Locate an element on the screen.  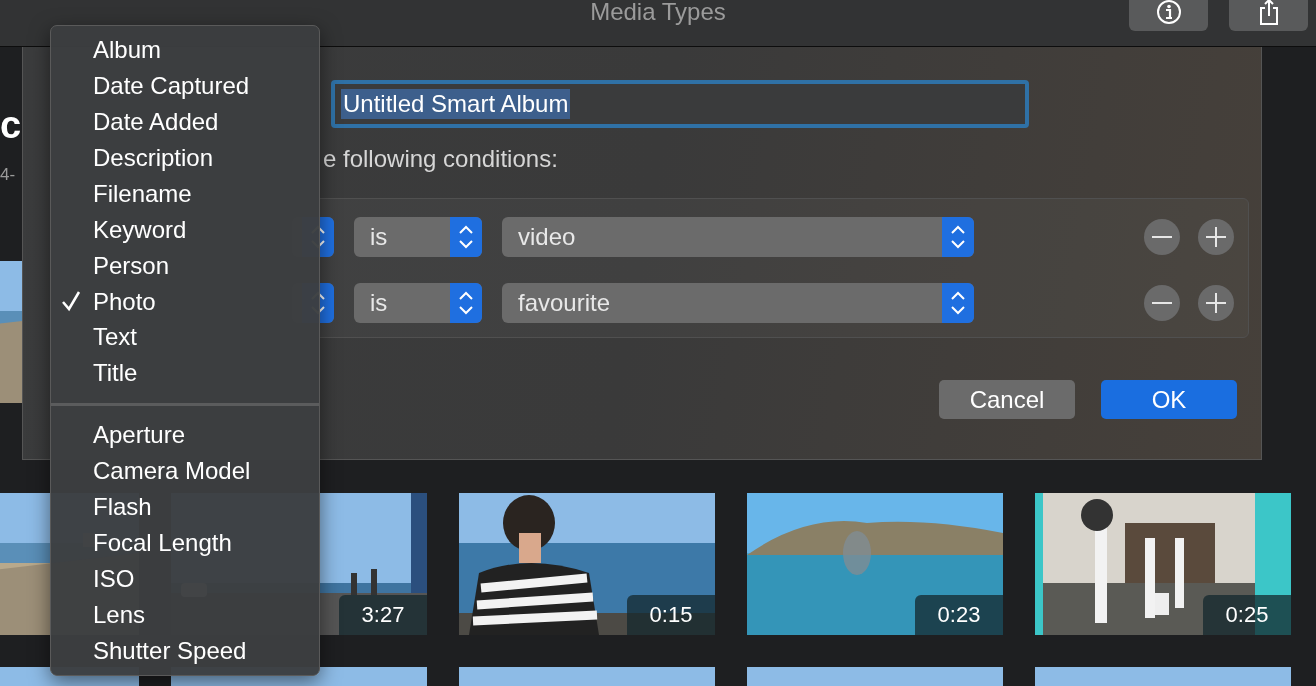
menu-item: Flash is located at coordinates (185, 507).